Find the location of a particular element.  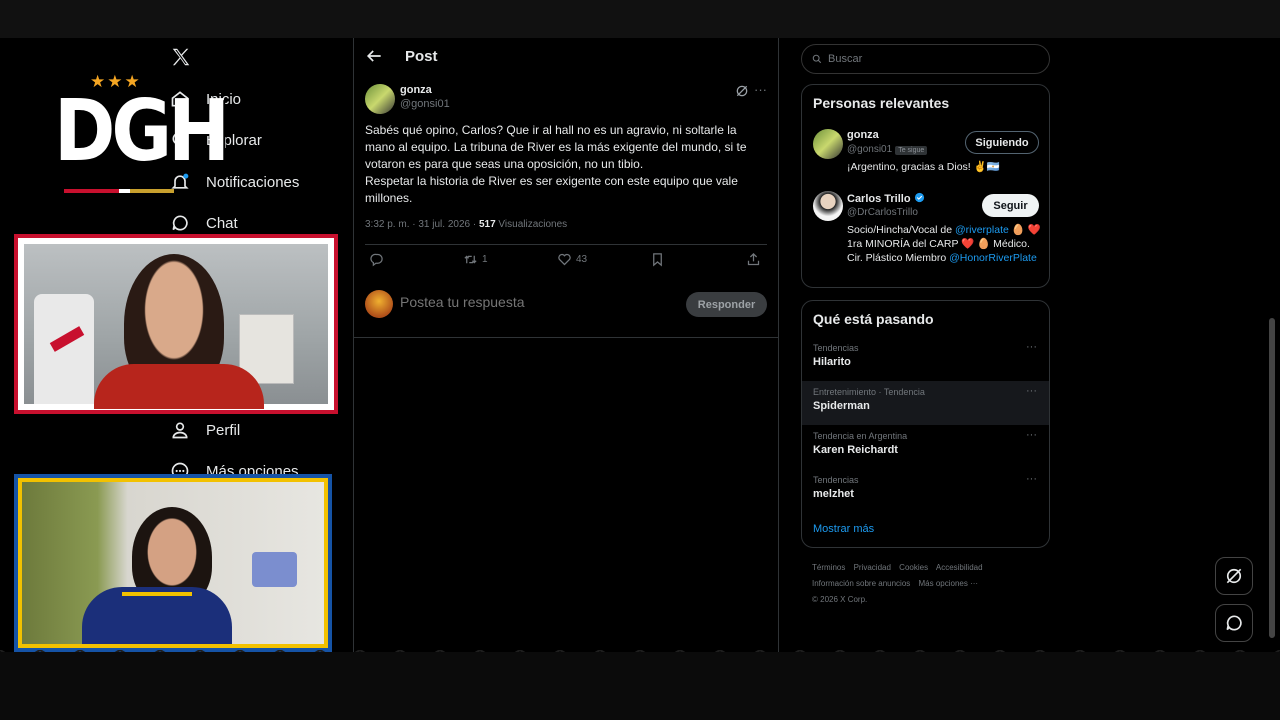

x-logo-icon is located at coordinates (181, 57).